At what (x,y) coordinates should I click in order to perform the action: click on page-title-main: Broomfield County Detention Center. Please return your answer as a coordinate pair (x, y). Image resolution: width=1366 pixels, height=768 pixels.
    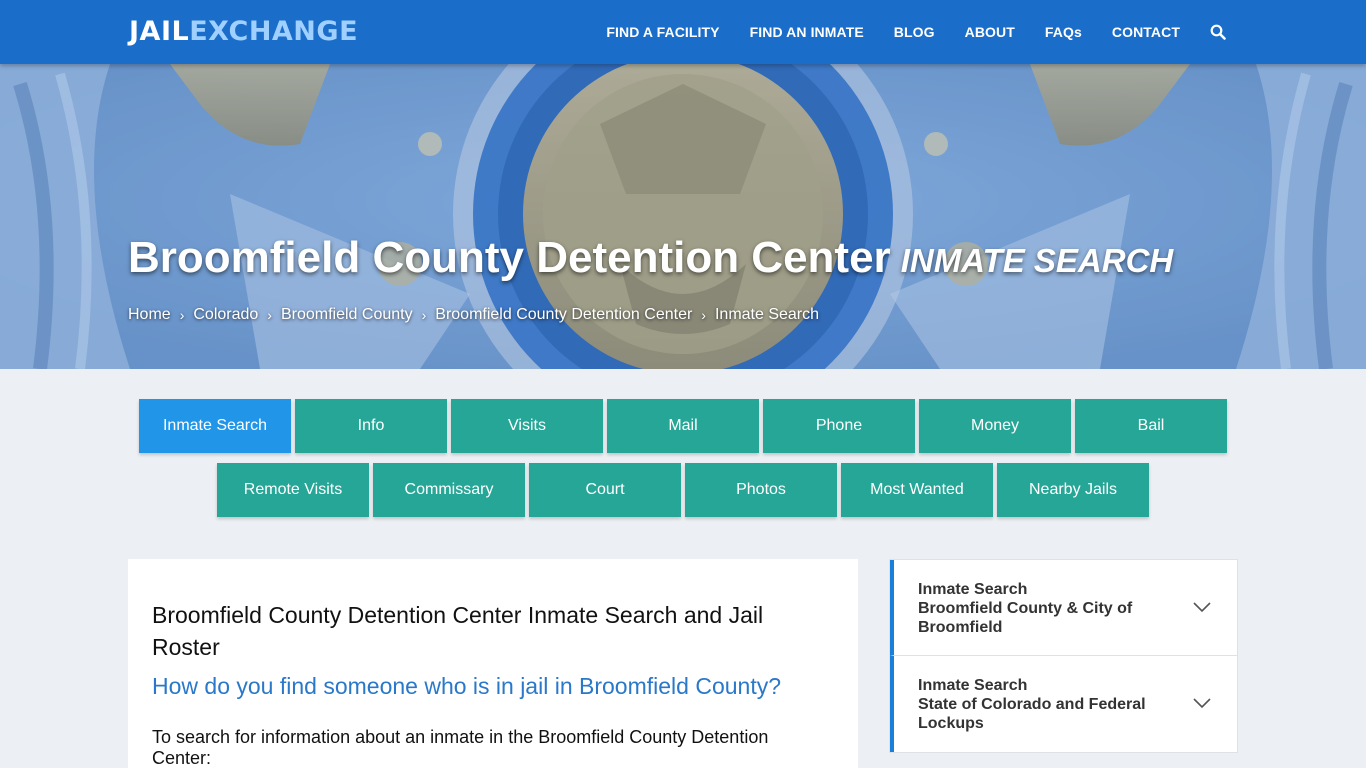
    Looking at the image, I should click on (509, 257).